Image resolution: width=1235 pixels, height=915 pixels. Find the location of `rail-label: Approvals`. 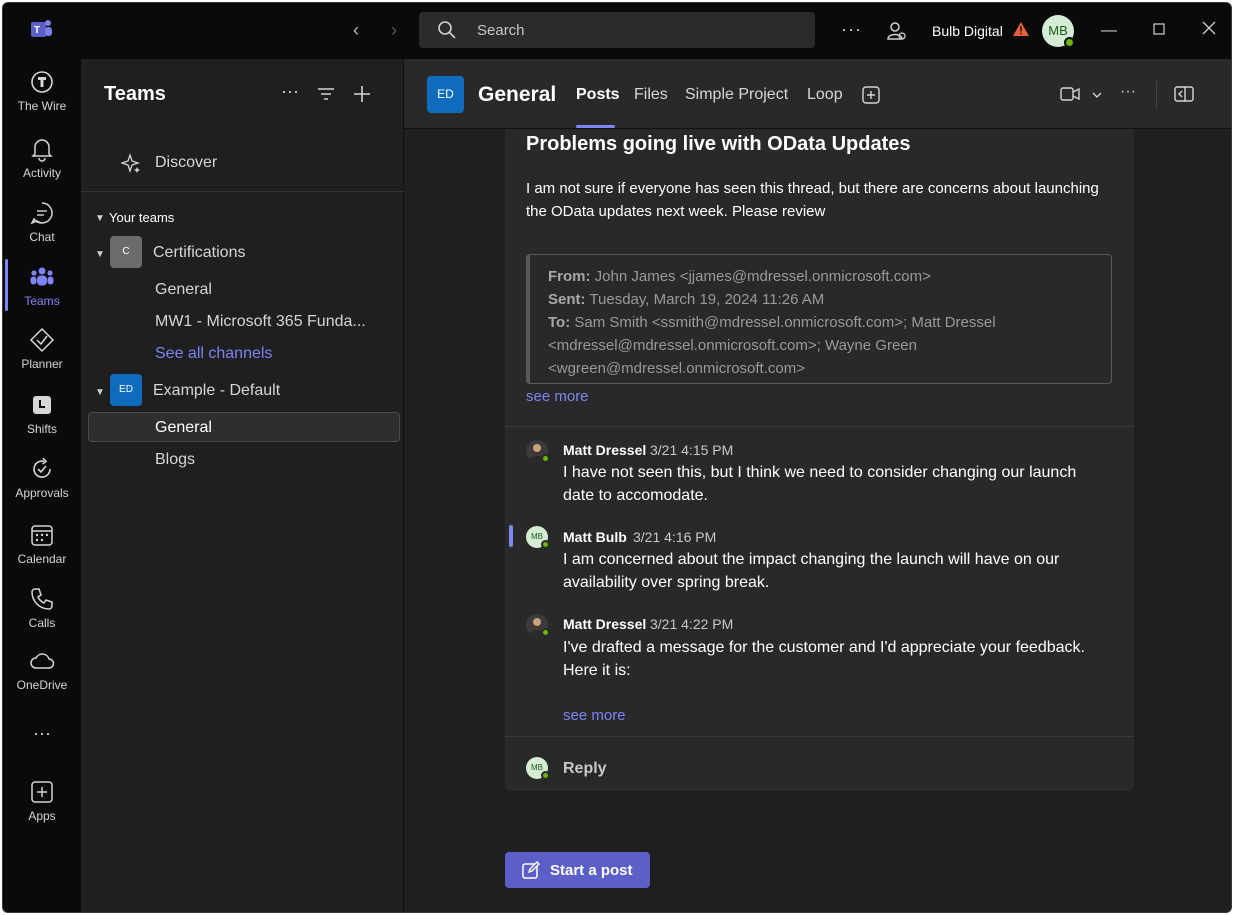

rail-label: Approvals is located at coordinates (42, 493).